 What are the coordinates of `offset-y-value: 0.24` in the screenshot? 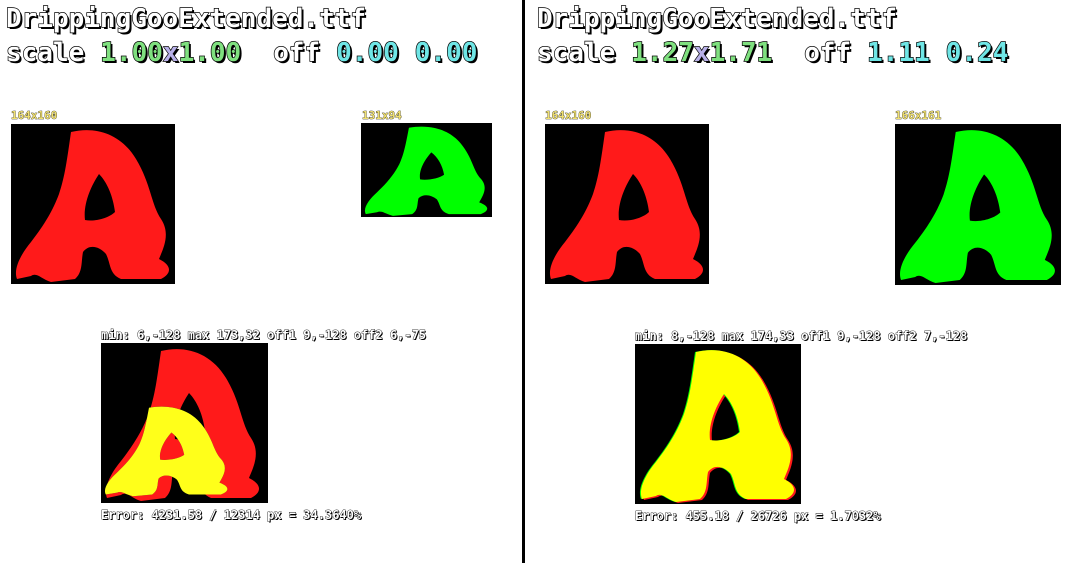 It's located at (977, 52).